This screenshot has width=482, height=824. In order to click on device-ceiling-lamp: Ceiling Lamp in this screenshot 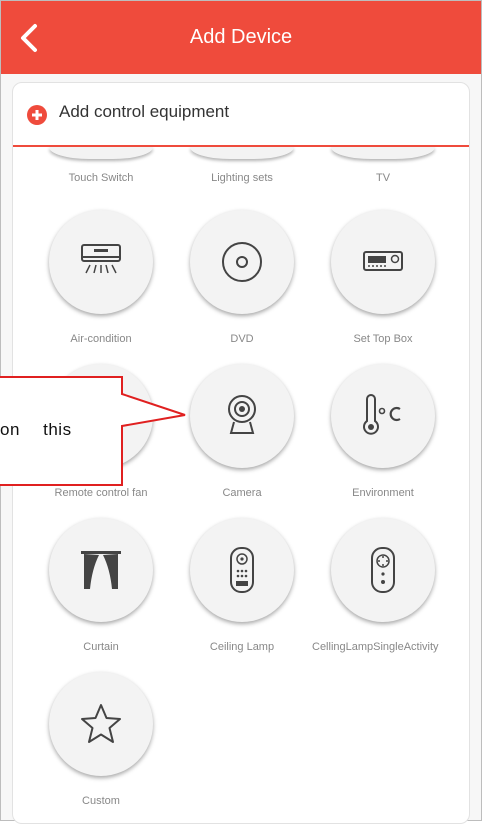, I will do `click(242, 586)`.